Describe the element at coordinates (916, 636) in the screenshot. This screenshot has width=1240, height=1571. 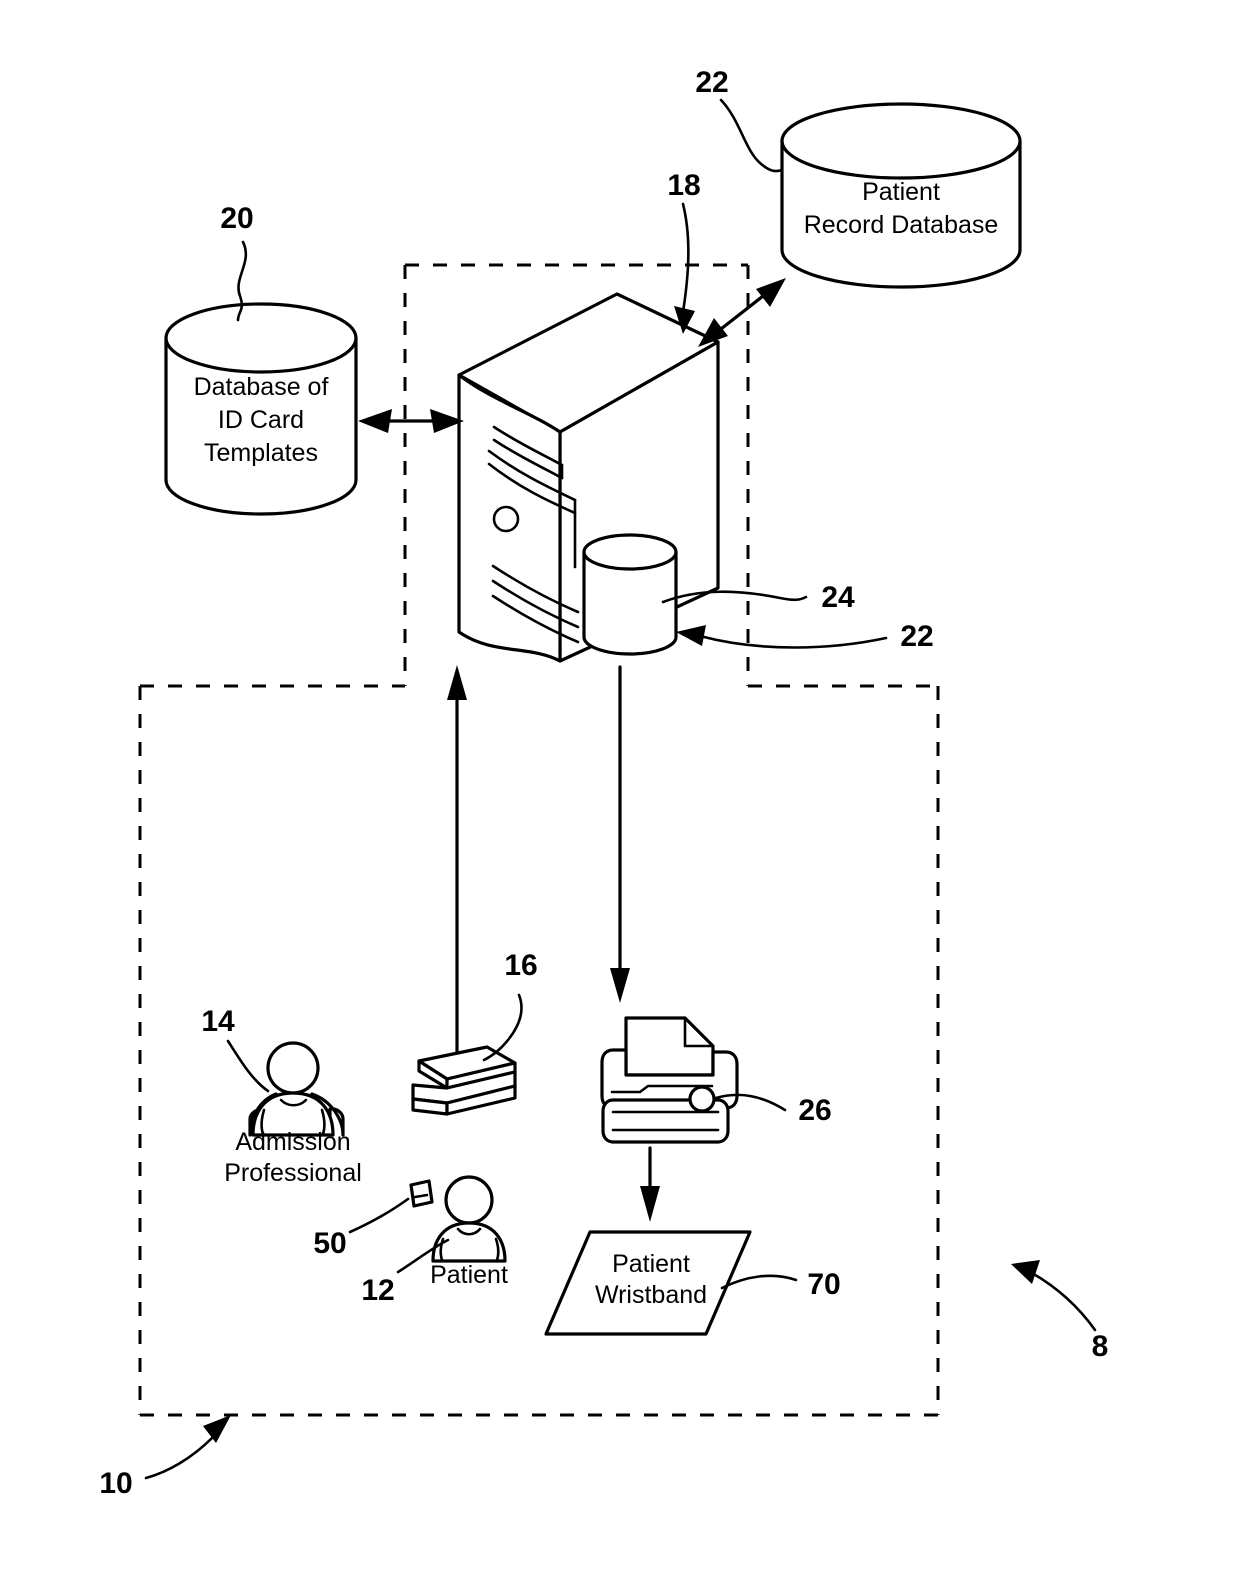
I see `ref-22-storage-label: 22` at that location.